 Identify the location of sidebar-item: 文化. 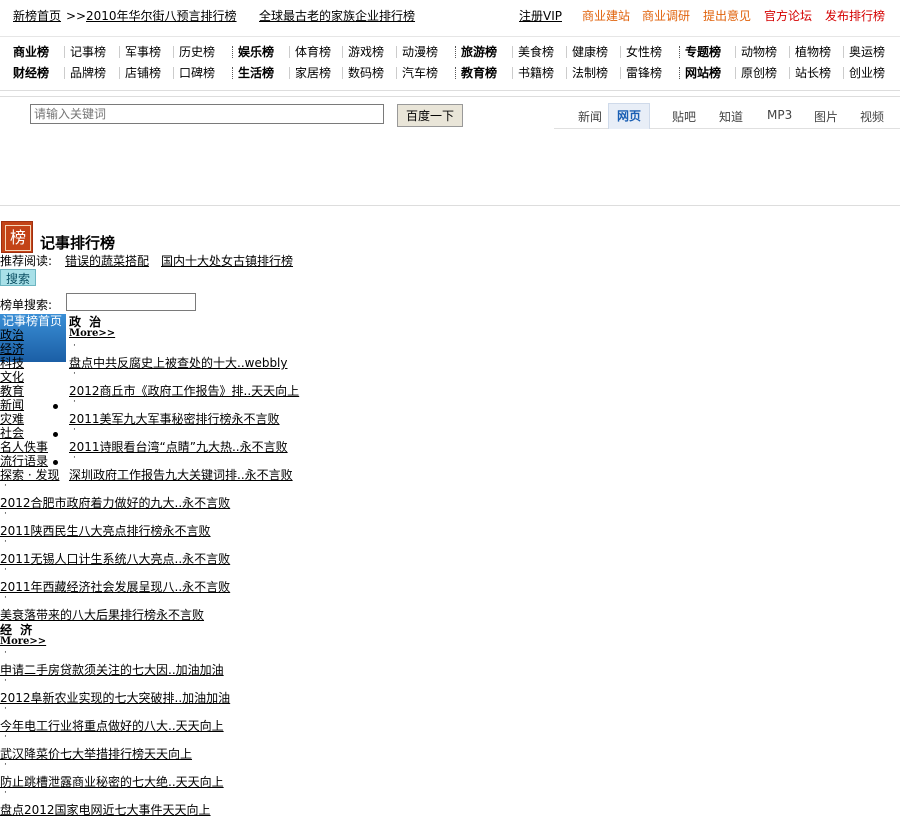
(12, 377).